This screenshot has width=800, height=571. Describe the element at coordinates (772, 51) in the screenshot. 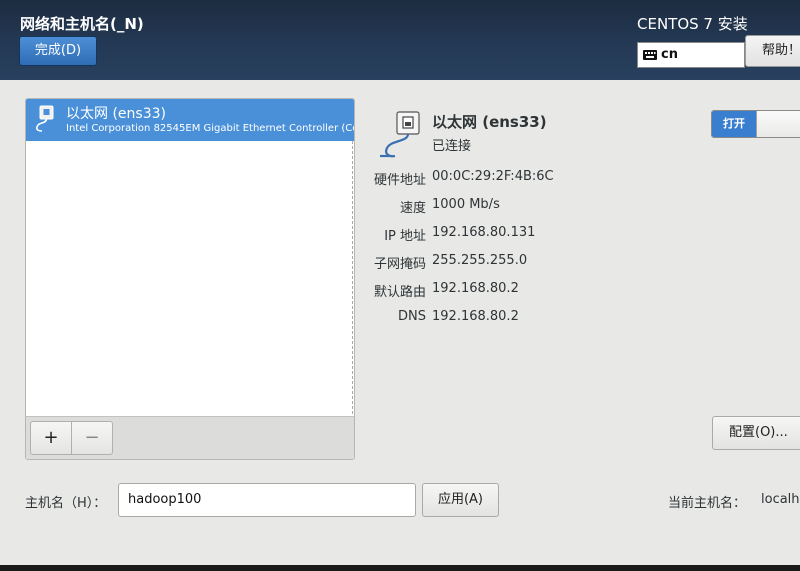

I see `help-button: 帮助！` at that location.